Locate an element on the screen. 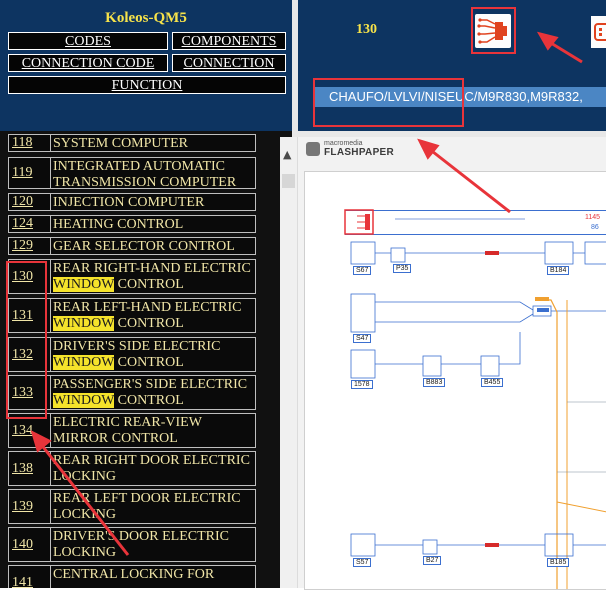 This screenshot has height=594, width=606. diagram-component-label: S47 is located at coordinates (362, 338).